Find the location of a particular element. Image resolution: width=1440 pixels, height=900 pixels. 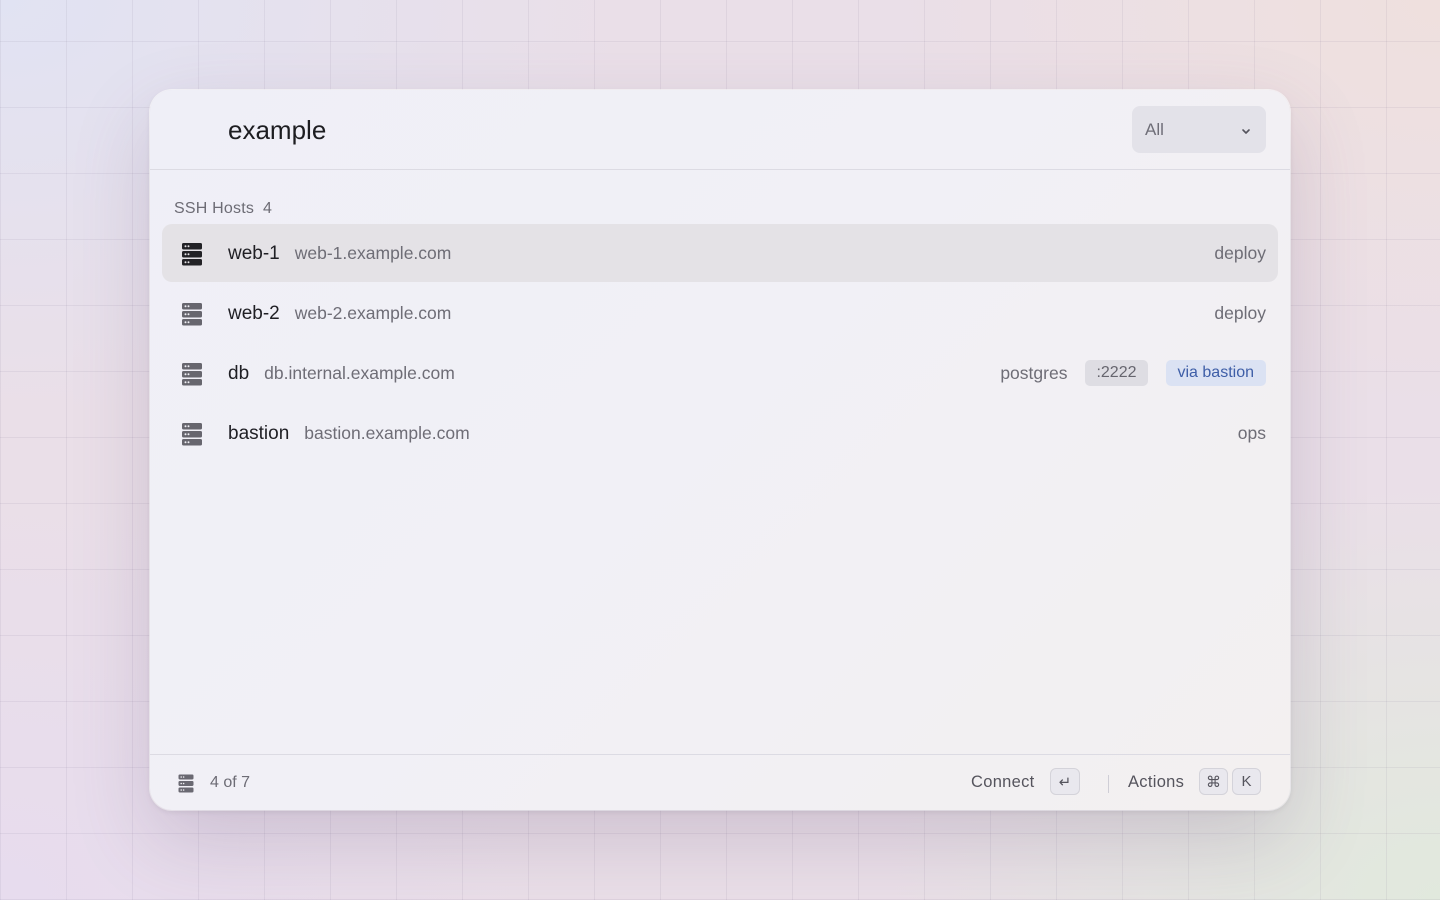

search-input is located at coordinates (638, 130).